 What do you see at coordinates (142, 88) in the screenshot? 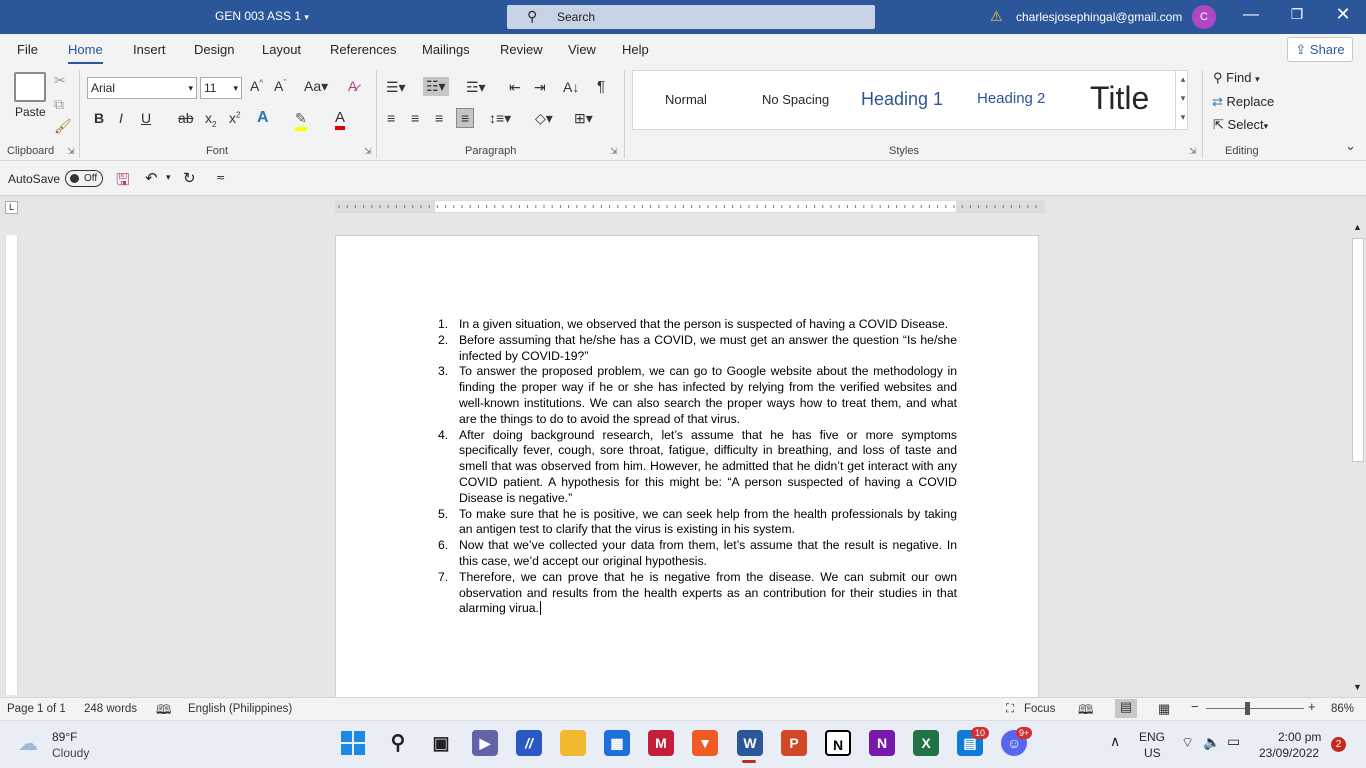
I see `font-name-combo: Arial ▾` at bounding box center [142, 88].